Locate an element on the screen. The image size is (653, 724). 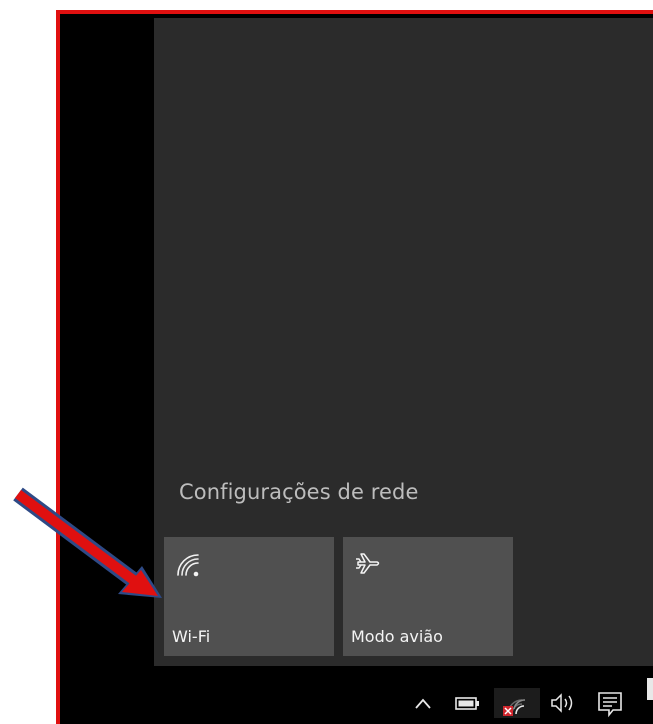
airplane-icon is located at coordinates (368, 563).